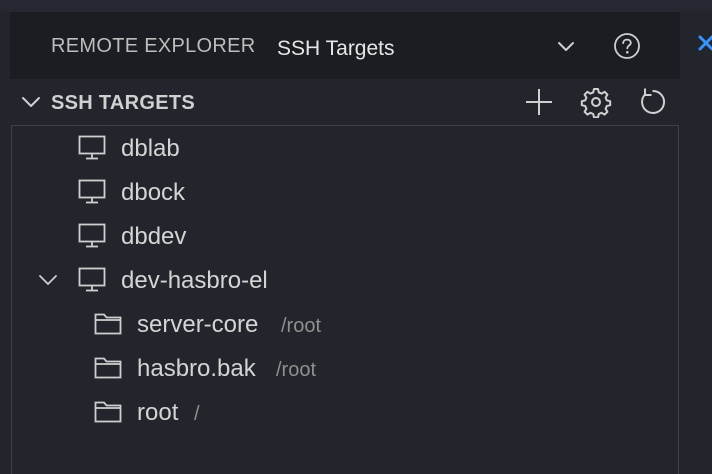 Image resolution: width=712 pixels, height=474 pixels. What do you see at coordinates (150, 148) in the screenshot?
I see `host-label: dblab` at bounding box center [150, 148].